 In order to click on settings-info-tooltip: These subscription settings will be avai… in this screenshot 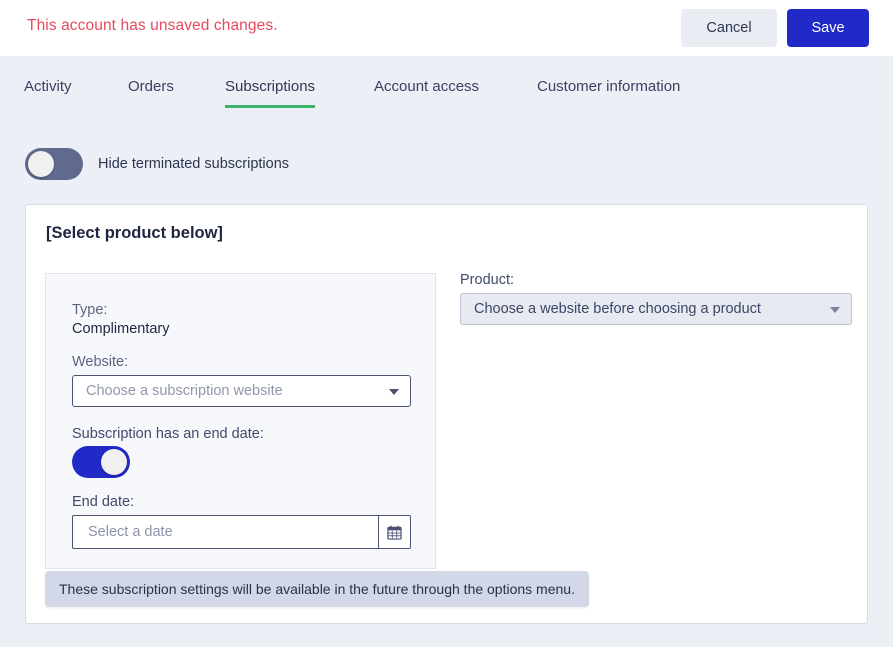, I will do `click(317, 589)`.